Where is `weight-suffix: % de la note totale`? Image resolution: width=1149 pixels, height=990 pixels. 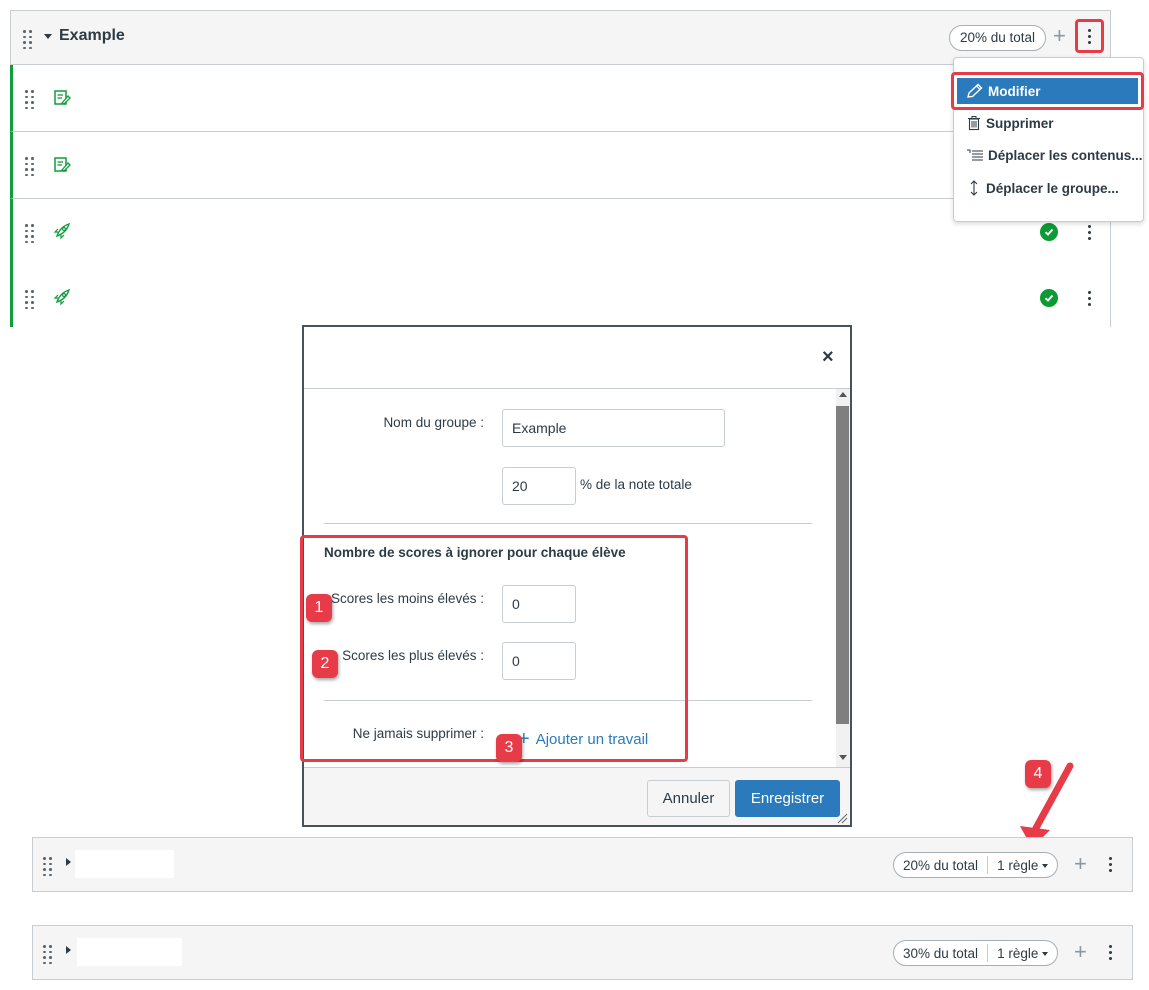
weight-suffix: % de la note totale is located at coordinates (636, 484).